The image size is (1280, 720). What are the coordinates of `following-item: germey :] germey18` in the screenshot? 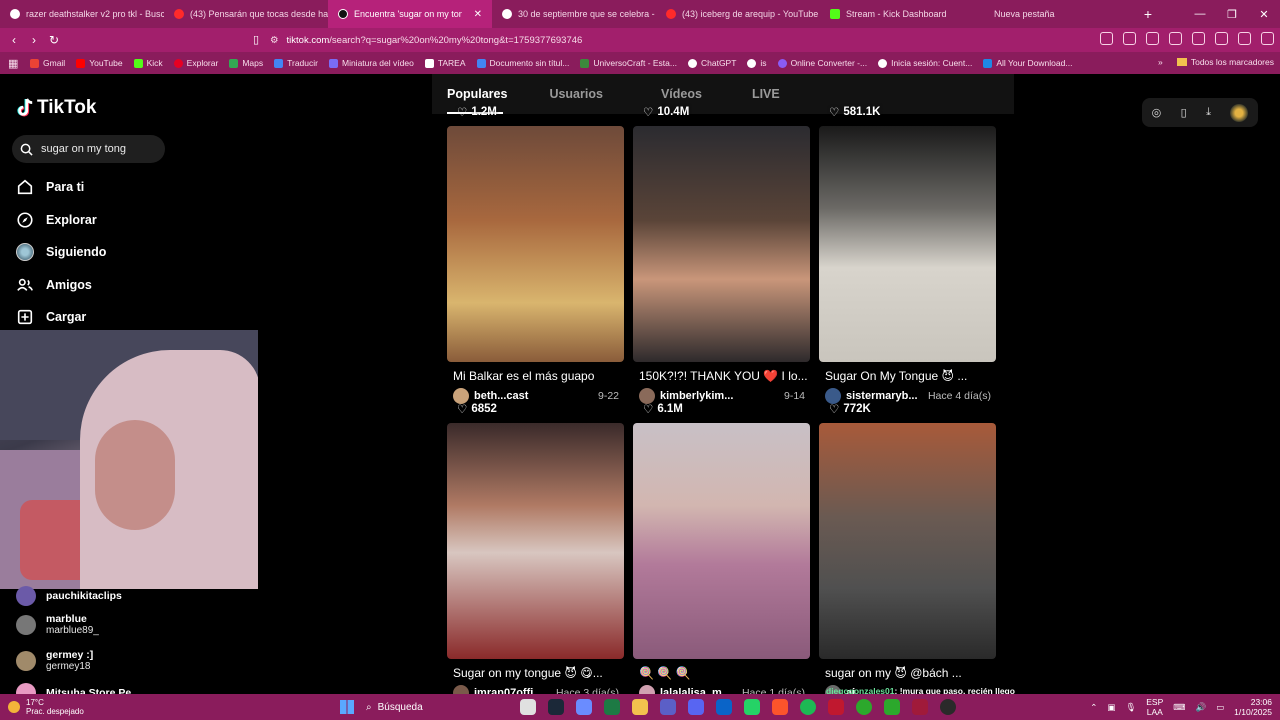 It's located at (131, 660).